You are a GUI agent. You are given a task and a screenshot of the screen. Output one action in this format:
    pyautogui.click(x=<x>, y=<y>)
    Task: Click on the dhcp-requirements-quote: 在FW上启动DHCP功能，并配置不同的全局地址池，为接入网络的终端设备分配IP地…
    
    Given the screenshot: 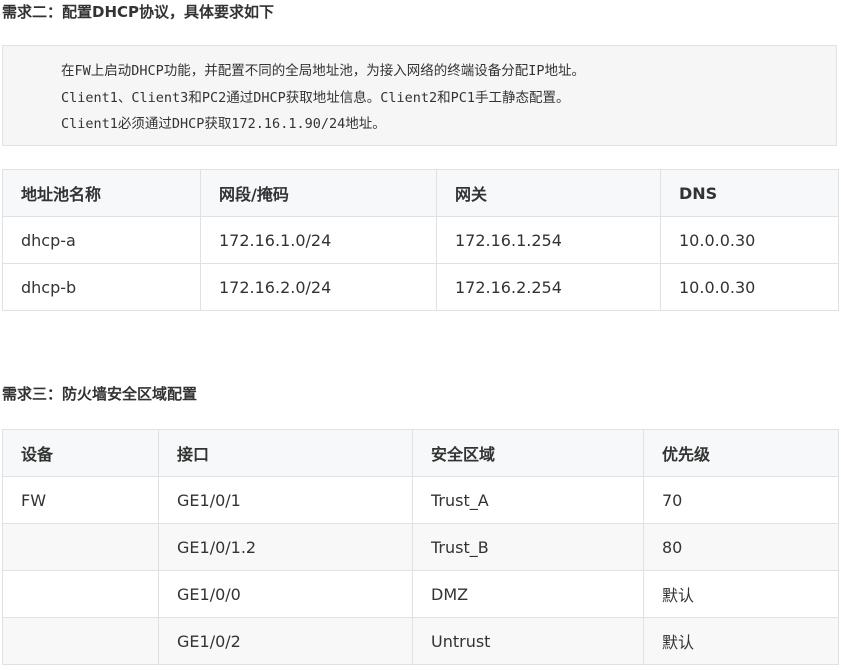 What is the action you would take?
    pyautogui.click(x=419, y=95)
    